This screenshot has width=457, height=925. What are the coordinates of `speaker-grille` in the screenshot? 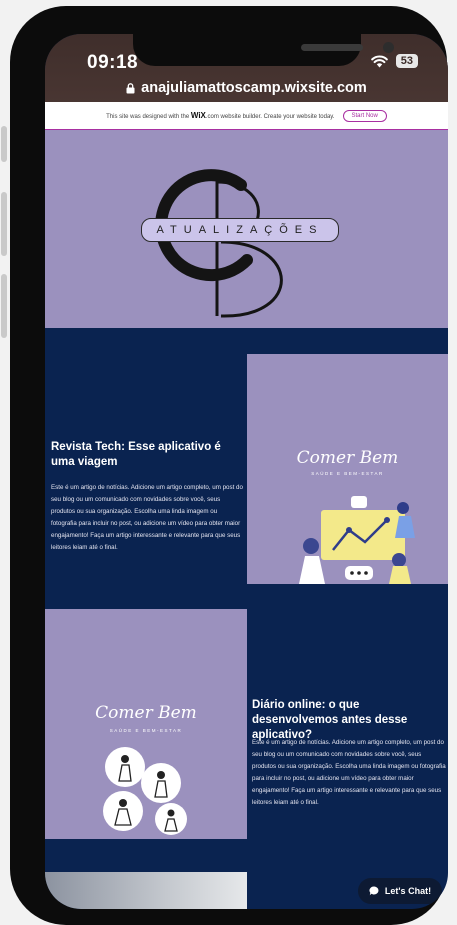 It's located at (332, 47).